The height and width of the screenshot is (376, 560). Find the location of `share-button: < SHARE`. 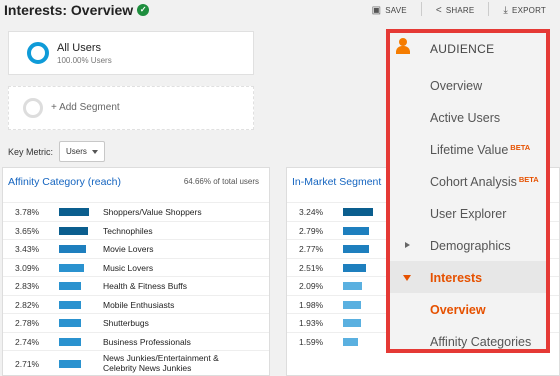

share-button: < SHARE is located at coordinates (455, 10).